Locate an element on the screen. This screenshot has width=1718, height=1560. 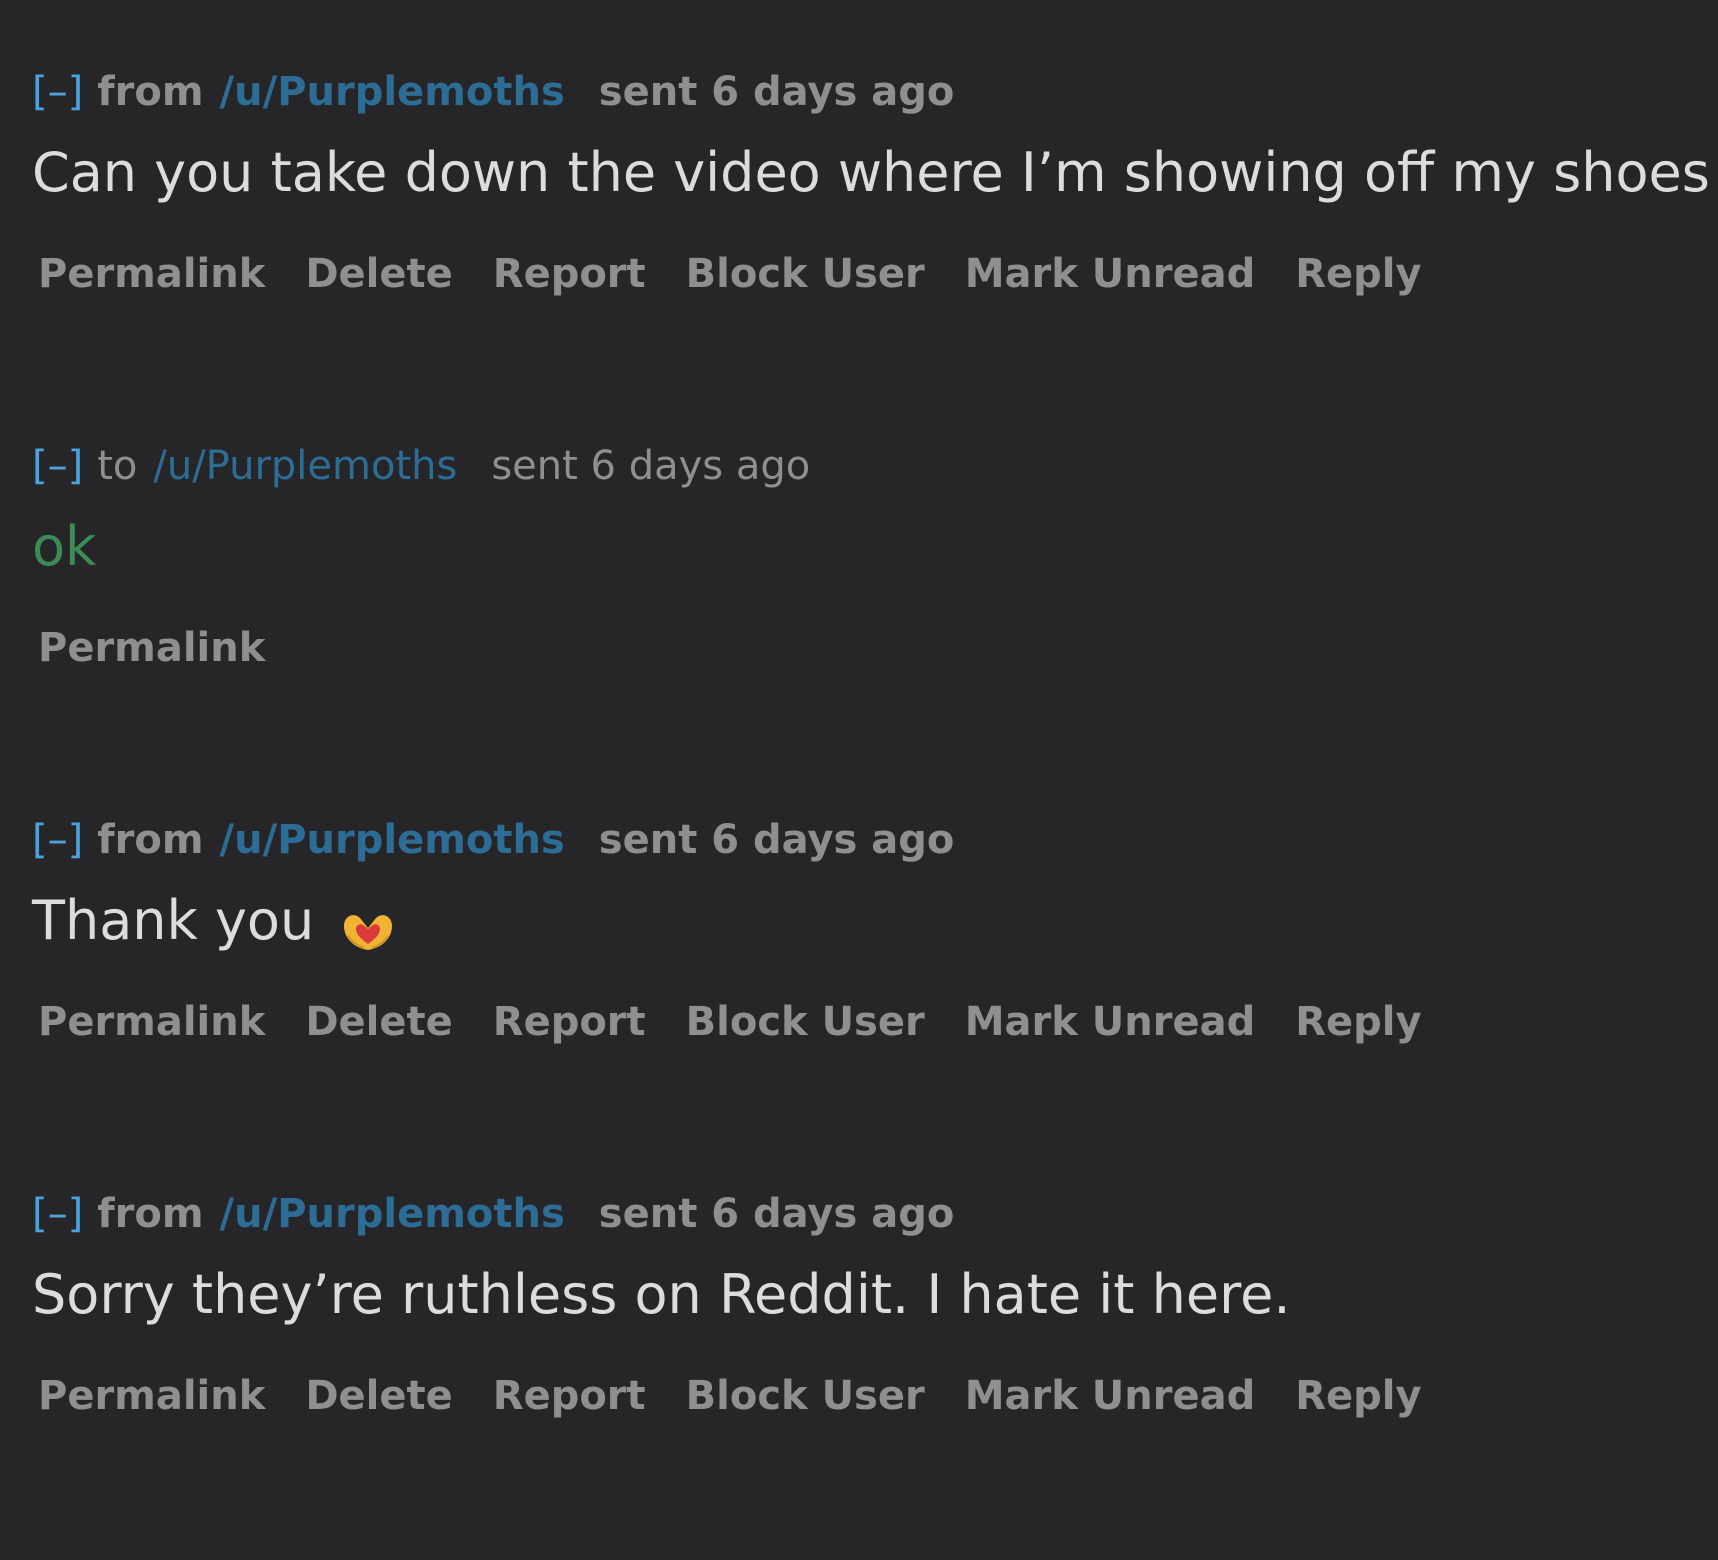
message-header: [–] to /u/Purplemoths sent 6 days ago is located at coordinates (862, 466).